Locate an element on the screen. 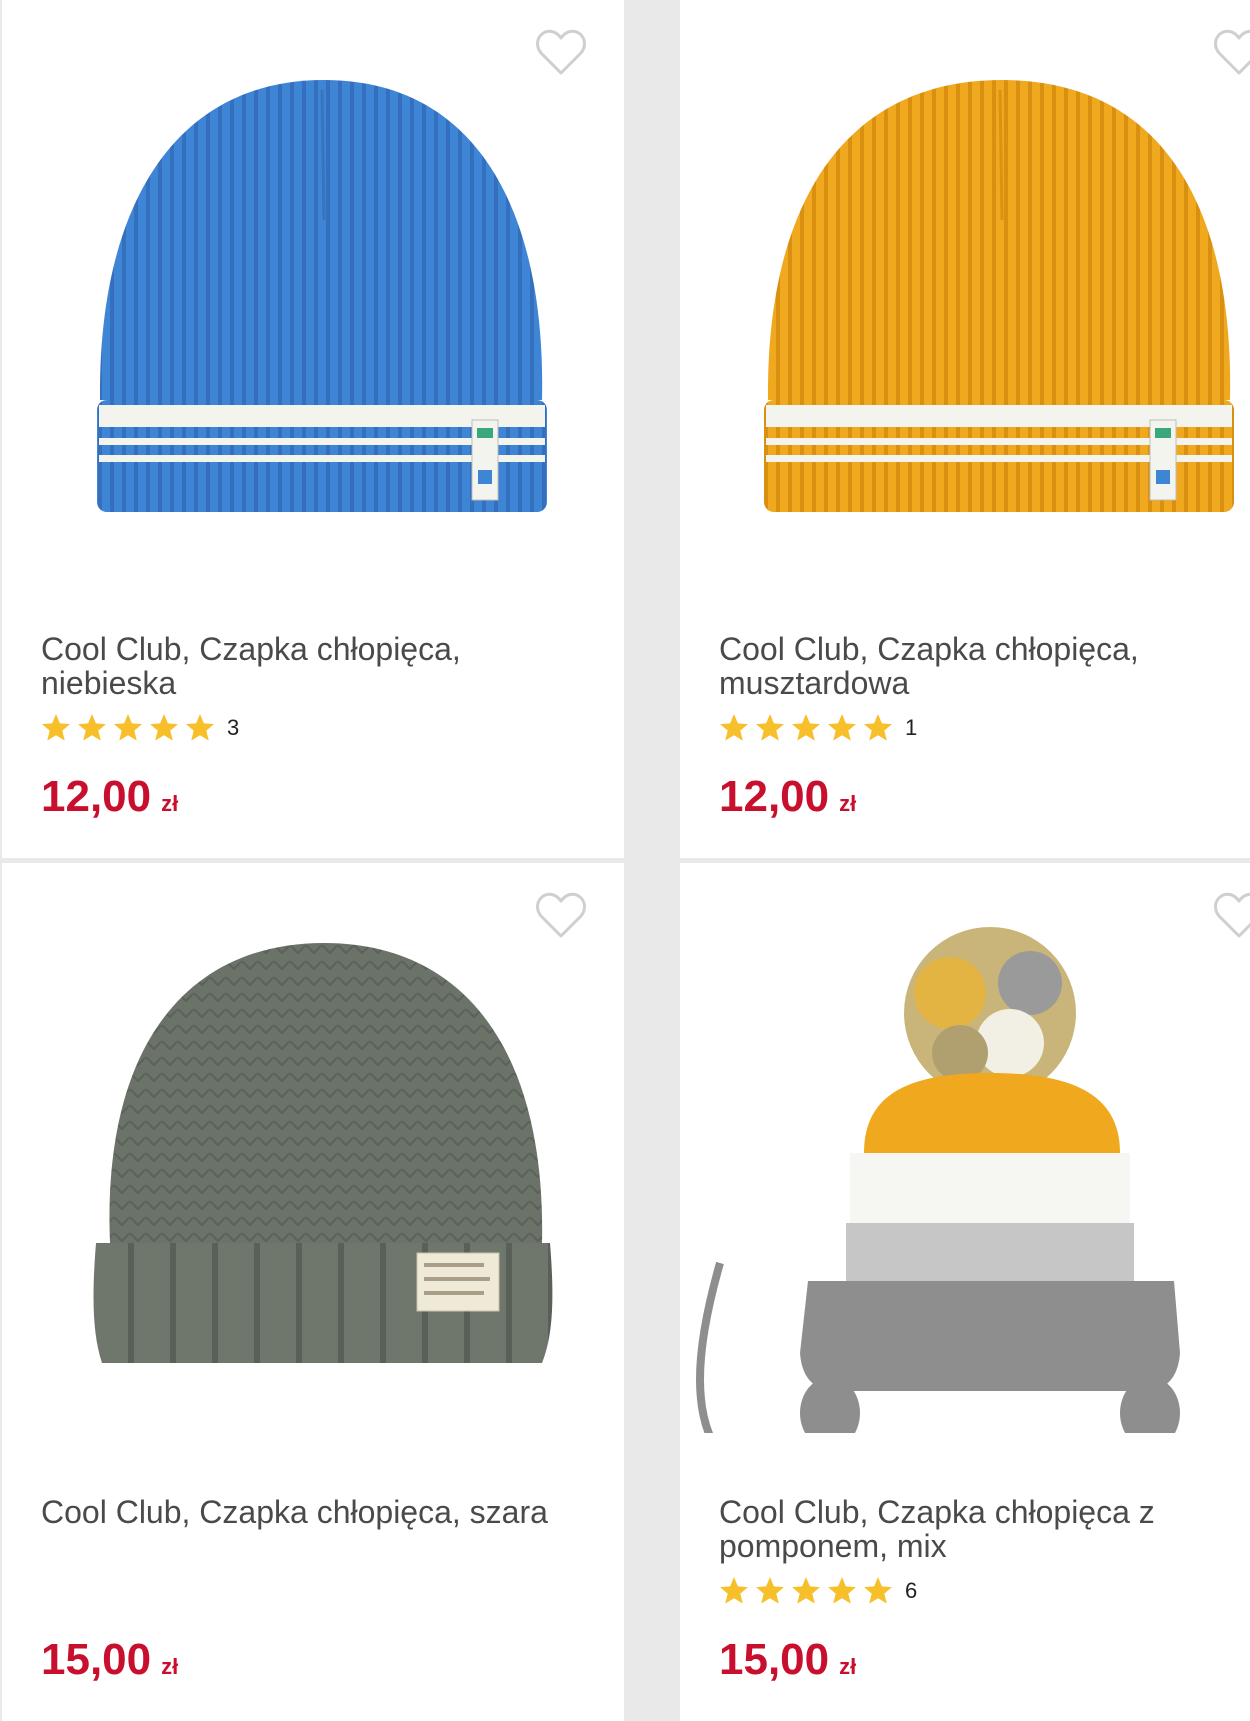 The height and width of the screenshot is (1721, 1250). rating-count: 6 is located at coordinates (911, 1590).